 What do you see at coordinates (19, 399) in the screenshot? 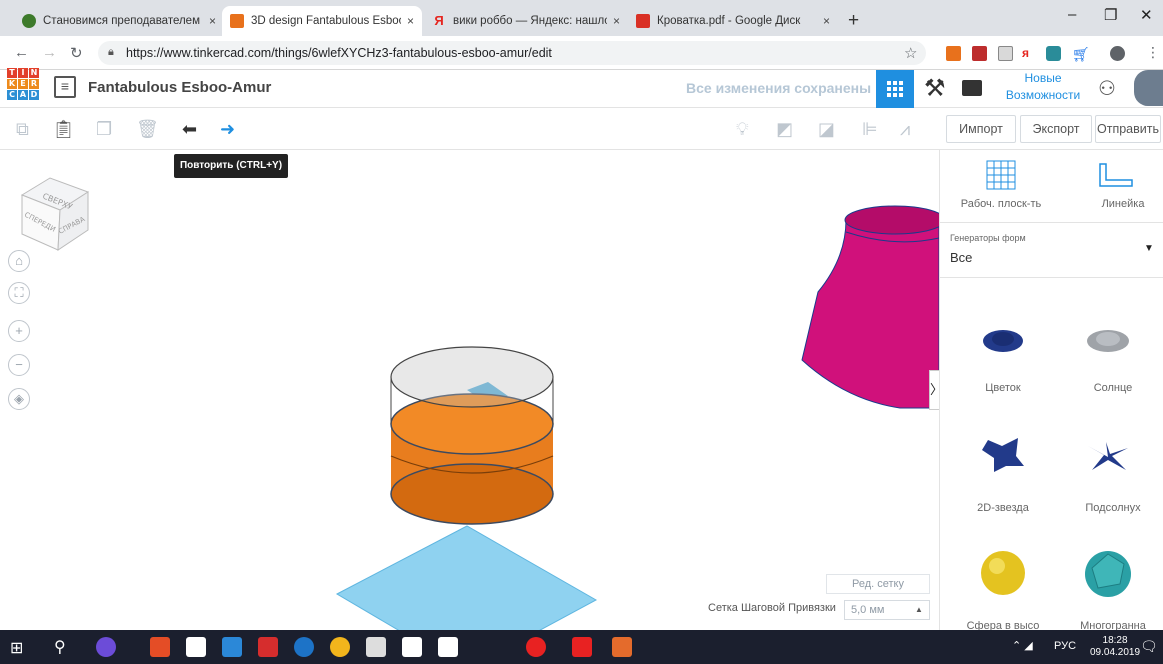
I see `perspective-icon: ◈` at bounding box center [19, 399].